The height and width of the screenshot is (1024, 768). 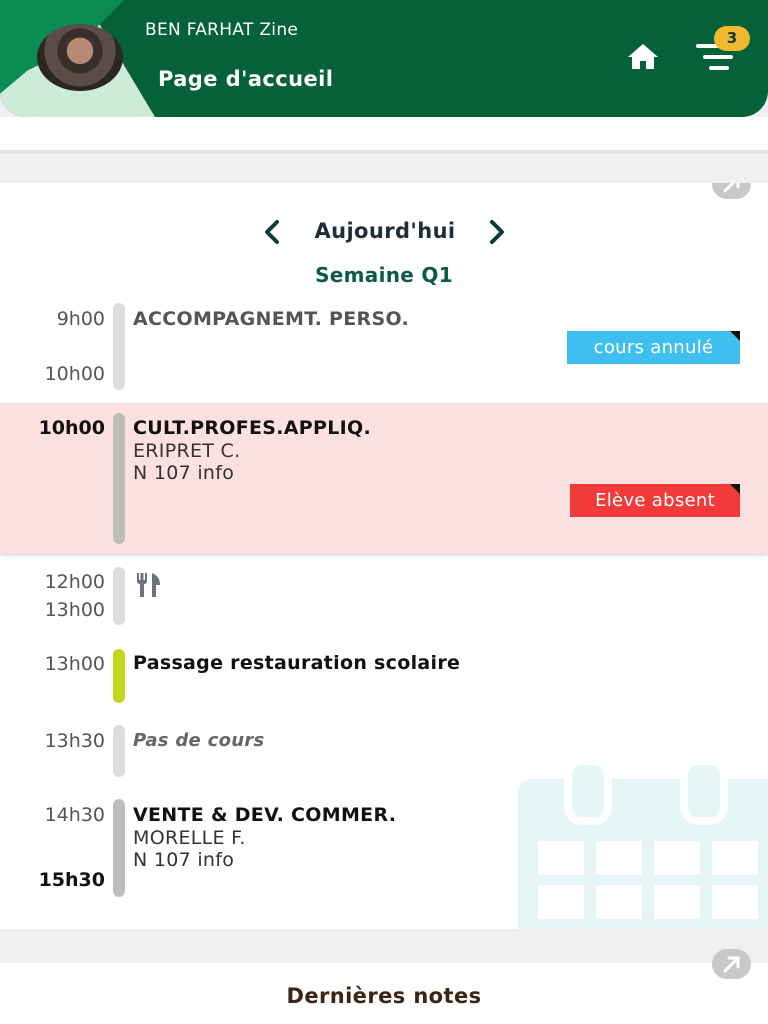 I want to click on page-title: Page d'accueil, so click(x=246, y=79).